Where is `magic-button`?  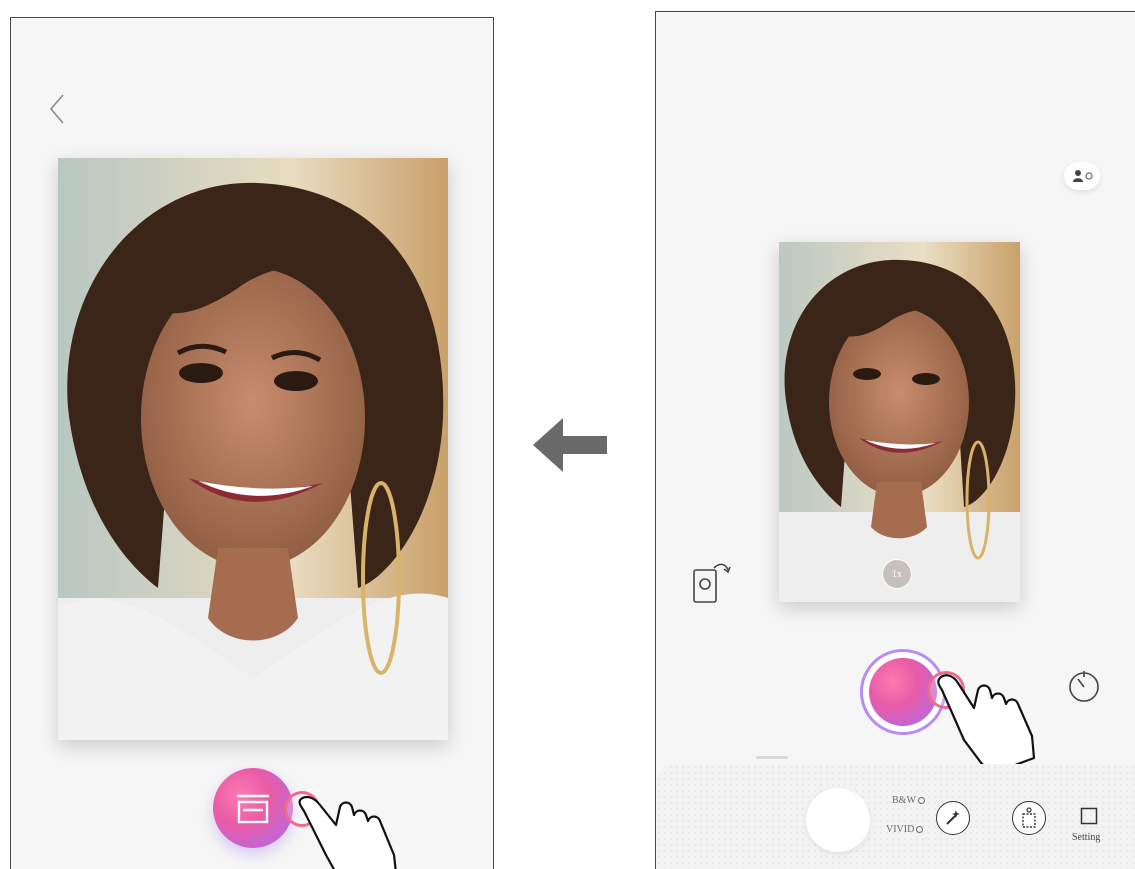 magic-button is located at coordinates (953, 818).